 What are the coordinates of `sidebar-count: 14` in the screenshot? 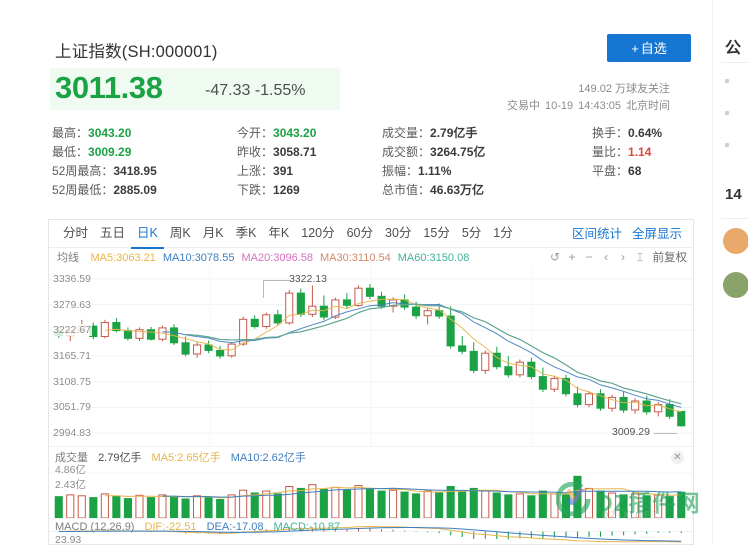 It's located at (733, 194).